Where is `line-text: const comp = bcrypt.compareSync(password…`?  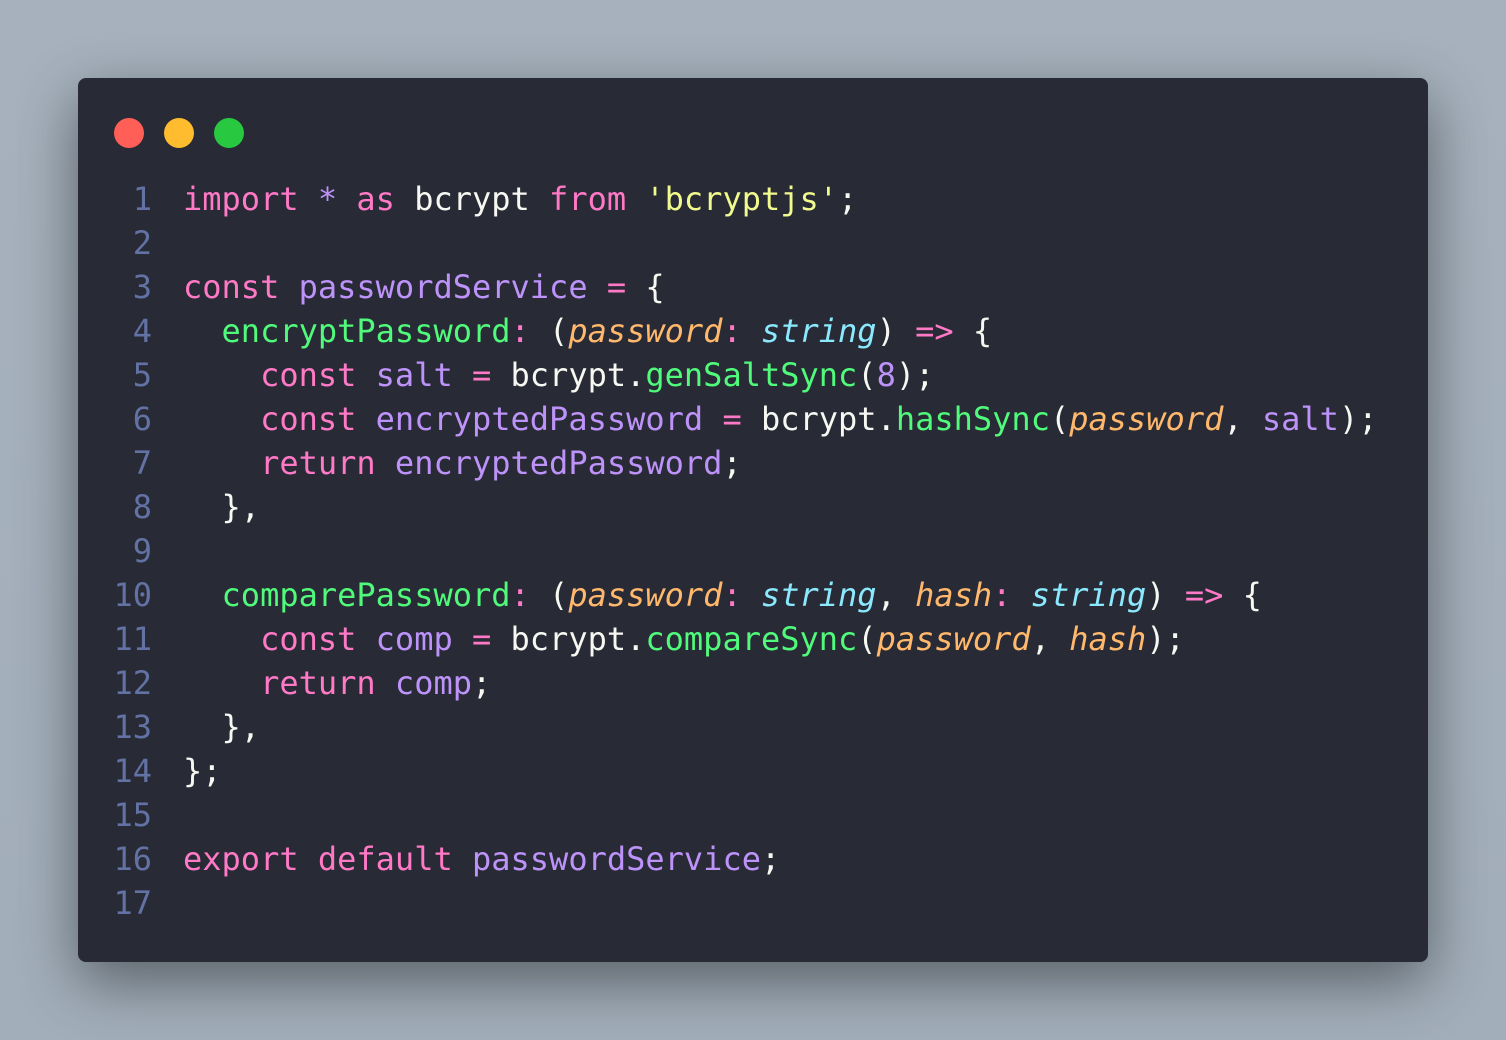 line-text: const comp = bcrypt.compareSync(password… is located at coordinates (684, 639).